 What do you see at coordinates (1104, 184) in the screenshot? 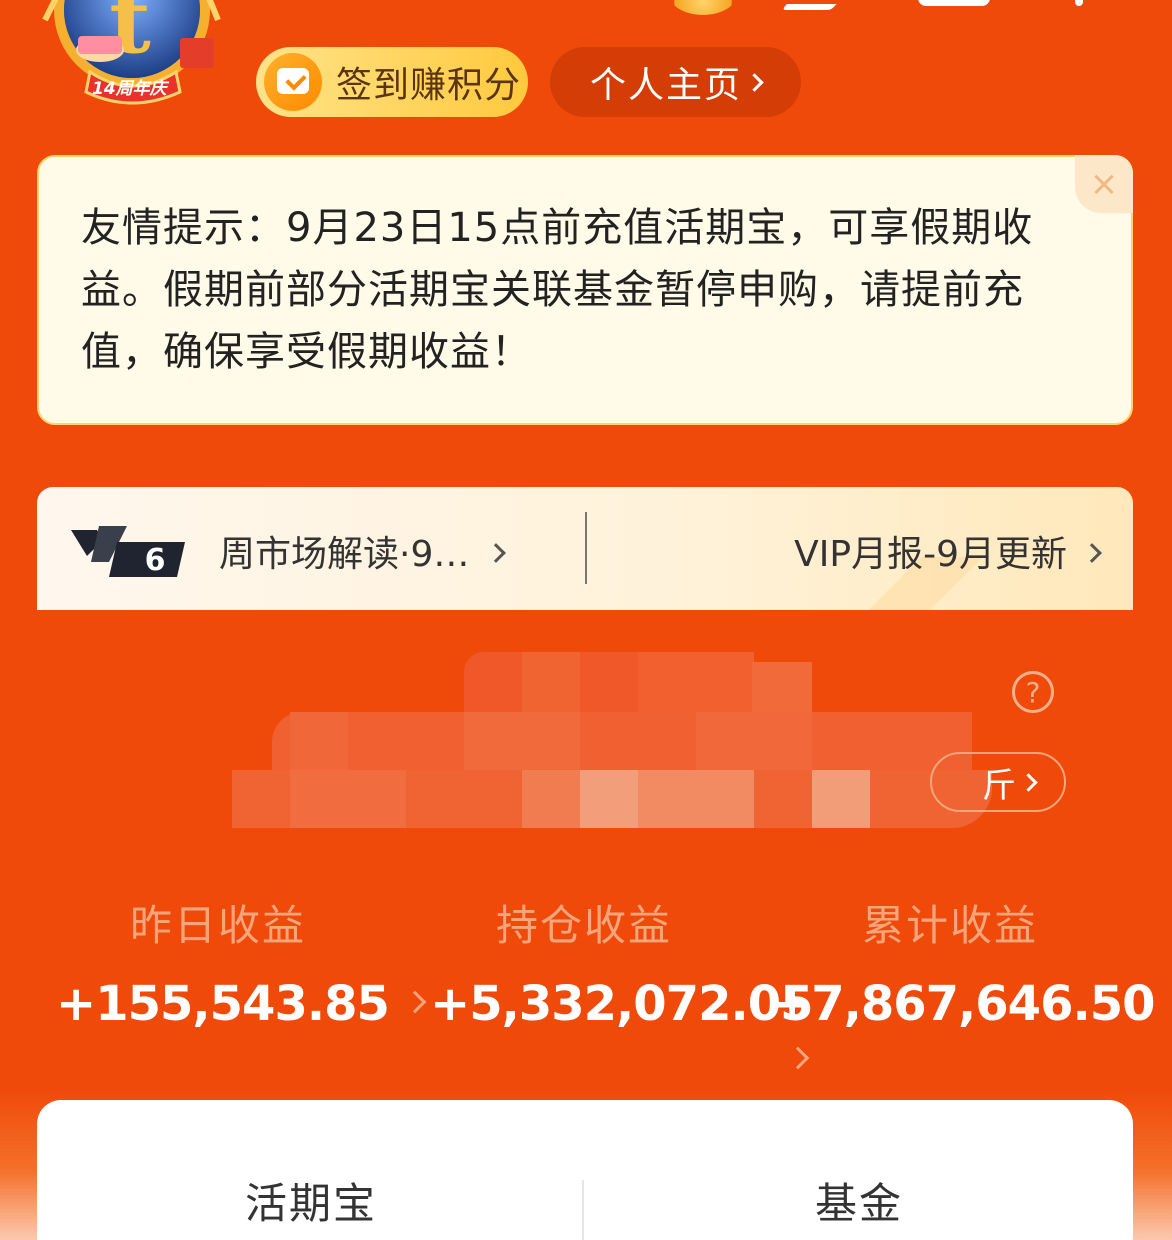
I see `close-icon: ×` at bounding box center [1104, 184].